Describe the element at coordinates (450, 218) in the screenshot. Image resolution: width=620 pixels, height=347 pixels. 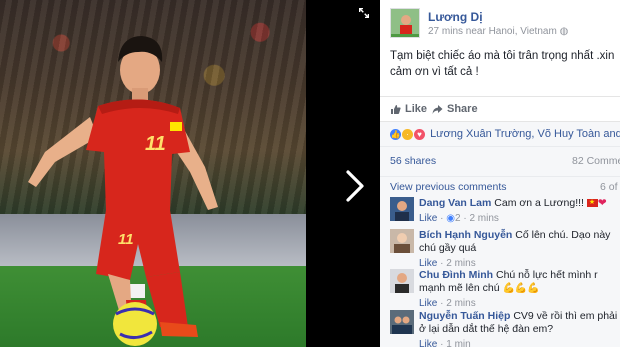
I see `comment-reaction-icon: ◉` at that location.